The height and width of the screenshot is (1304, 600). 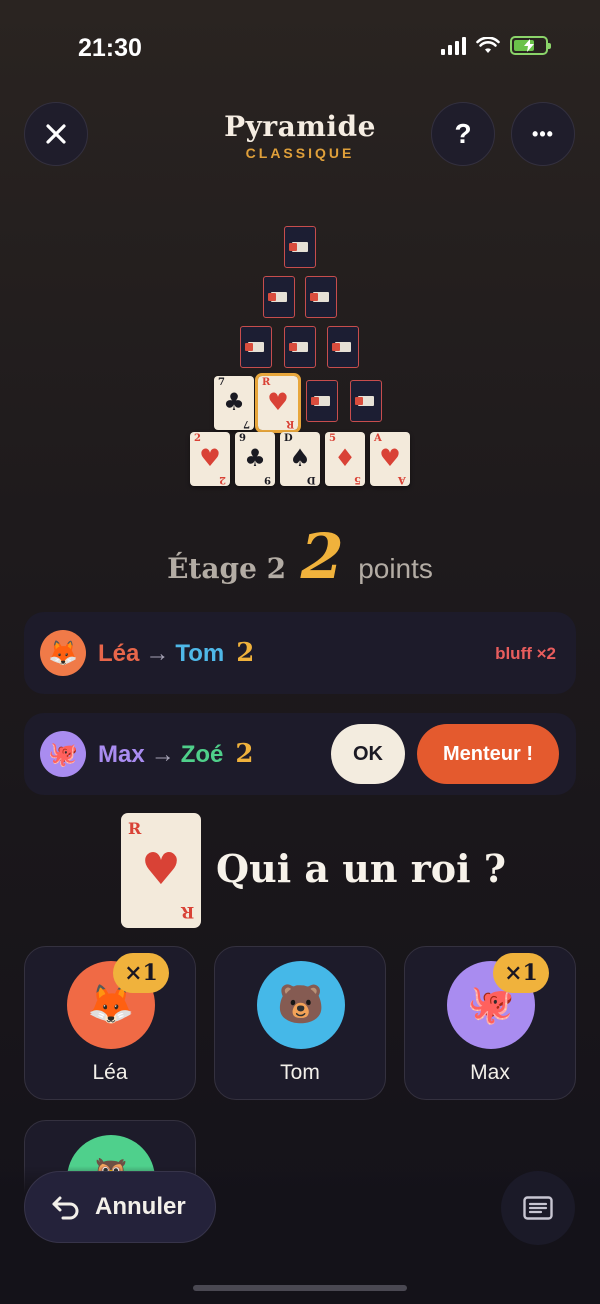 I want to click on question-card: R ♥ R, so click(x=161, y=870).